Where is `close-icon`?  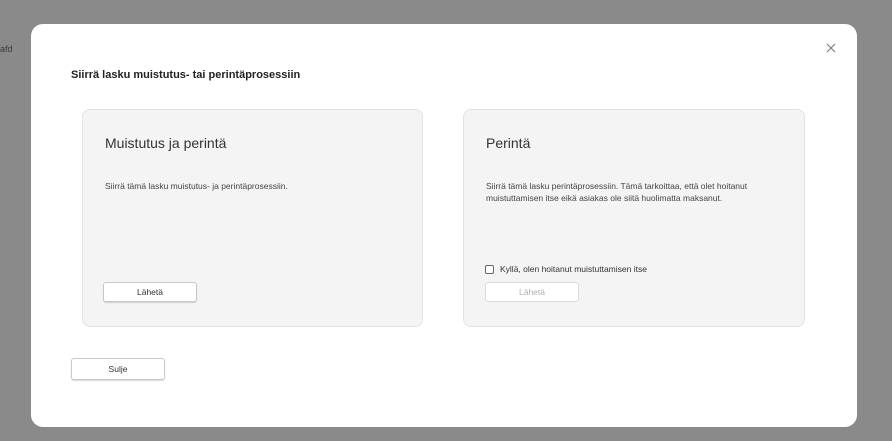
close-icon is located at coordinates (831, 48).